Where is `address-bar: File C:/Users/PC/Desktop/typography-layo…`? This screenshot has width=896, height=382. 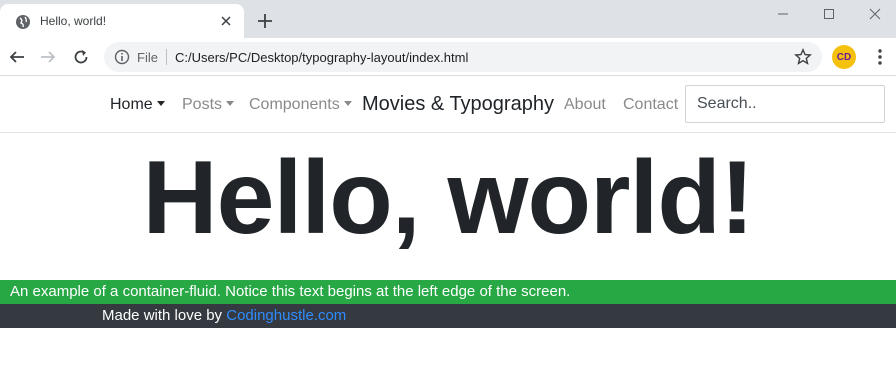
address-bar: File C:/Users/PC/Desktop/typography-layo… is located at coordinates (463, 57).